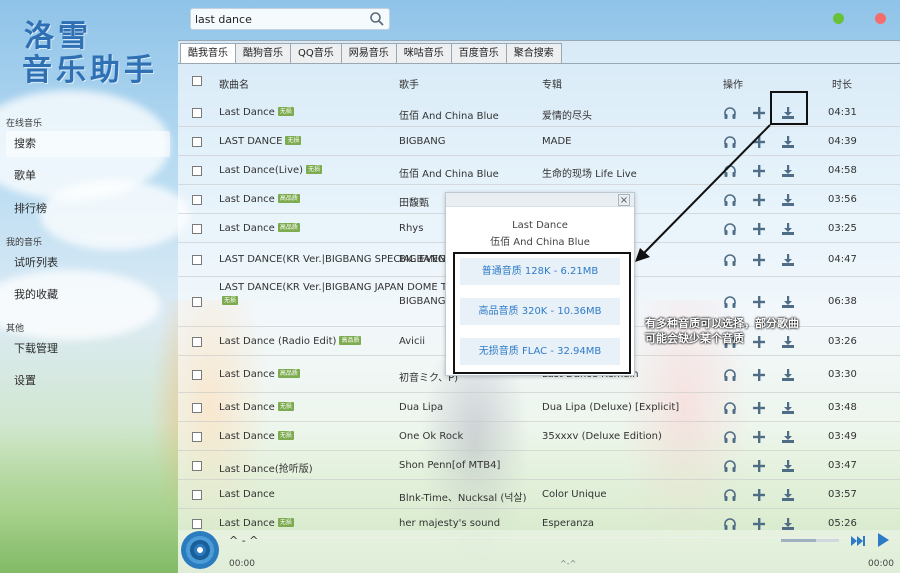  I want to click on table-row: LAST DANCE 无损 BIGBANG MADE 04:39, so click(539, 141).